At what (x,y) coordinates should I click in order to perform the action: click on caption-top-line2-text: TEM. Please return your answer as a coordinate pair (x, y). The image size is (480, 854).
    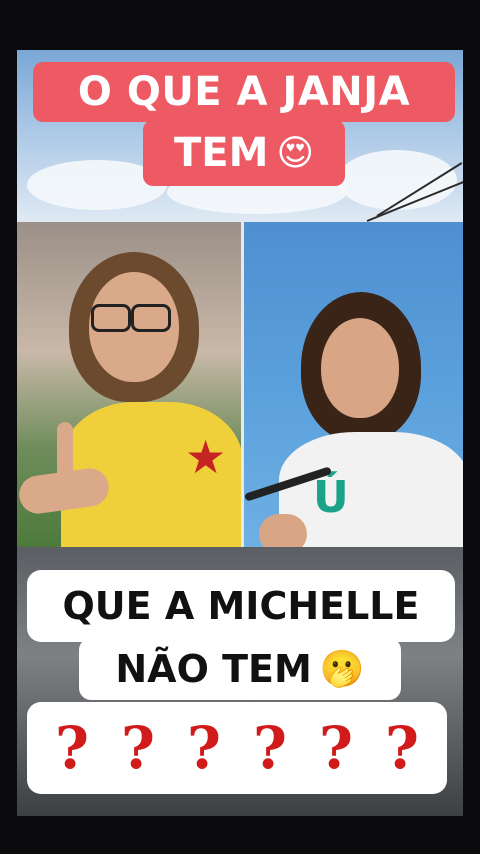
    Looking at the image, I should click on (221, 153).